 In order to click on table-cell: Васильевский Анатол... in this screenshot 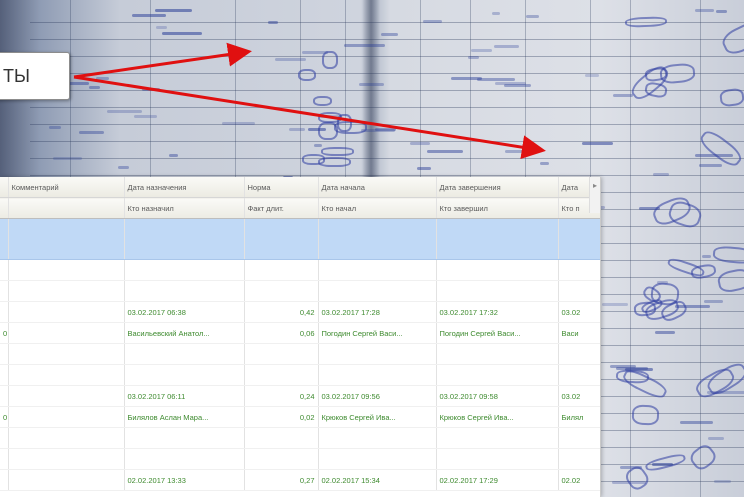, I will do `click(184, 333)`.